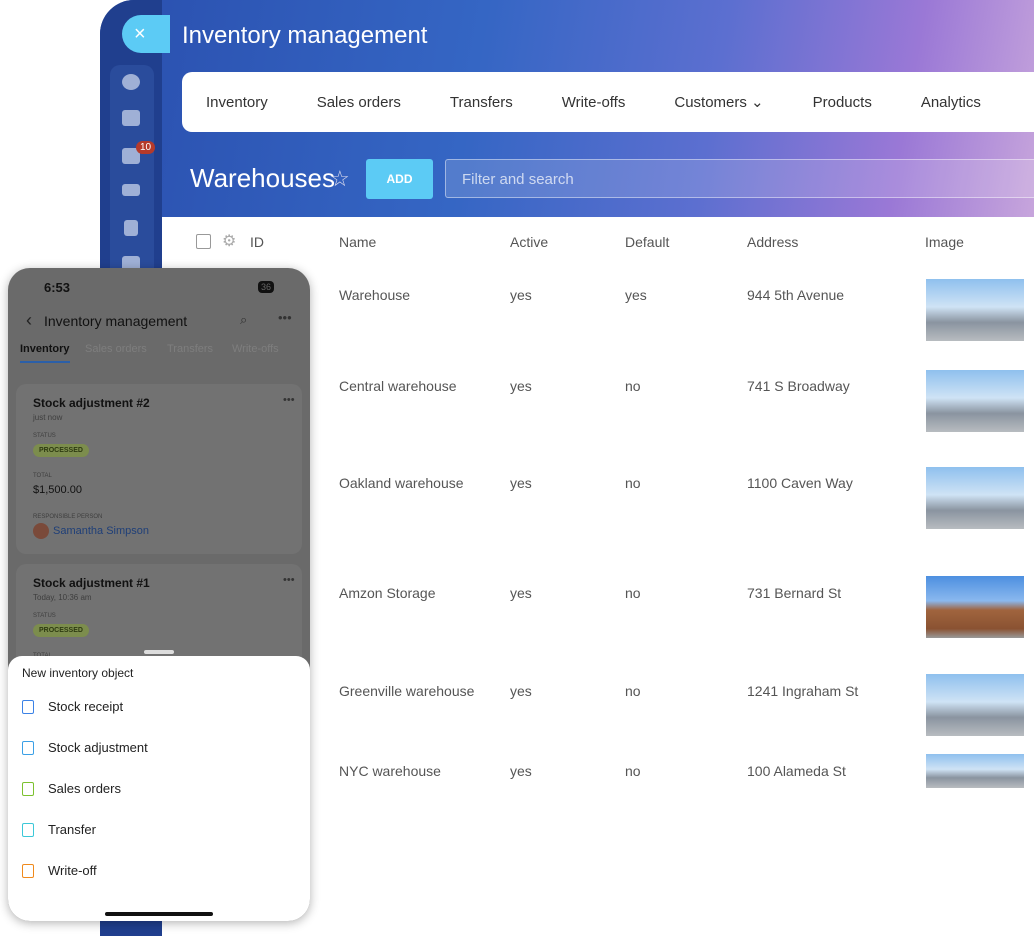 The height and width of the screenshot is (936, 1034). What do you see at coordinates (529, 242) in the screenshot?
I see `column-header-active: Active` at bounding box center [529, 242].